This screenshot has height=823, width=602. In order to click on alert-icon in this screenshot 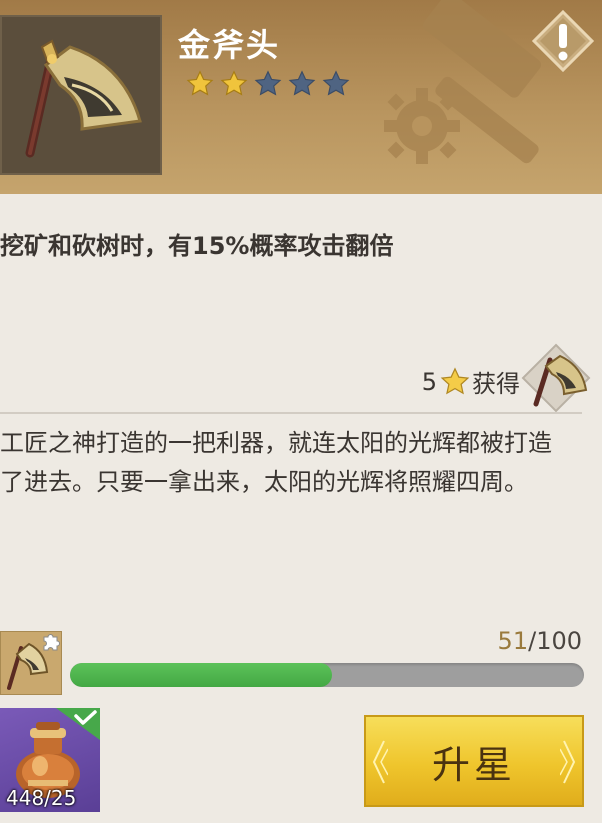, I will do `click(563, 41)`.